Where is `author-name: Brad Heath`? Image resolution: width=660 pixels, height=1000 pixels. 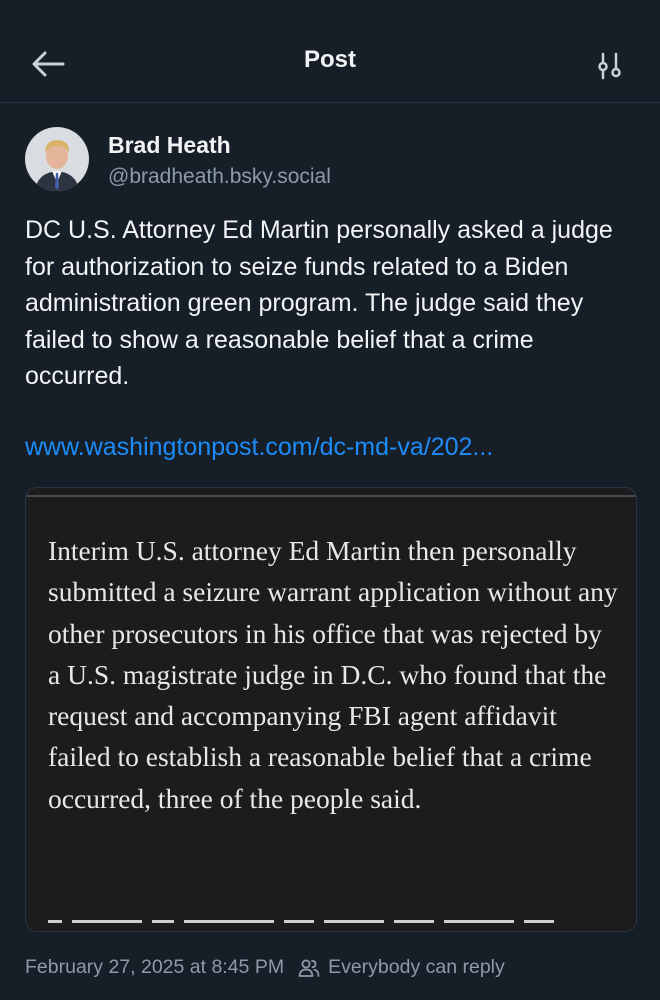
author-name: Brad Heath is located at coordinates (169, 145).